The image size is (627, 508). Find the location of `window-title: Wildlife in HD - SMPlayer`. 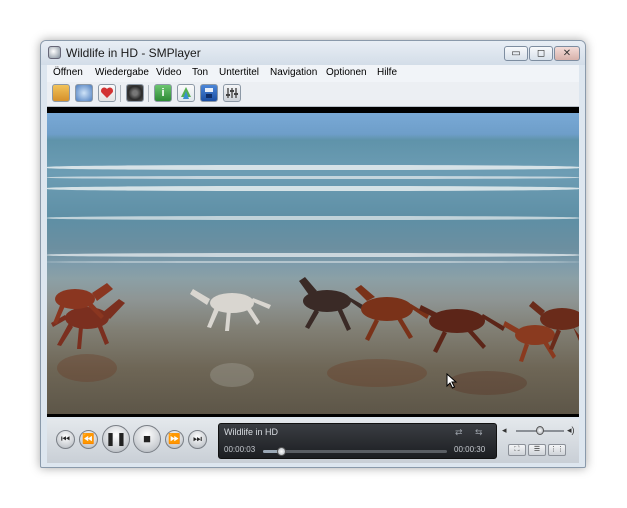

window-title: Wildlife in HD - SMPlayer is located at coordinates (133, 53).